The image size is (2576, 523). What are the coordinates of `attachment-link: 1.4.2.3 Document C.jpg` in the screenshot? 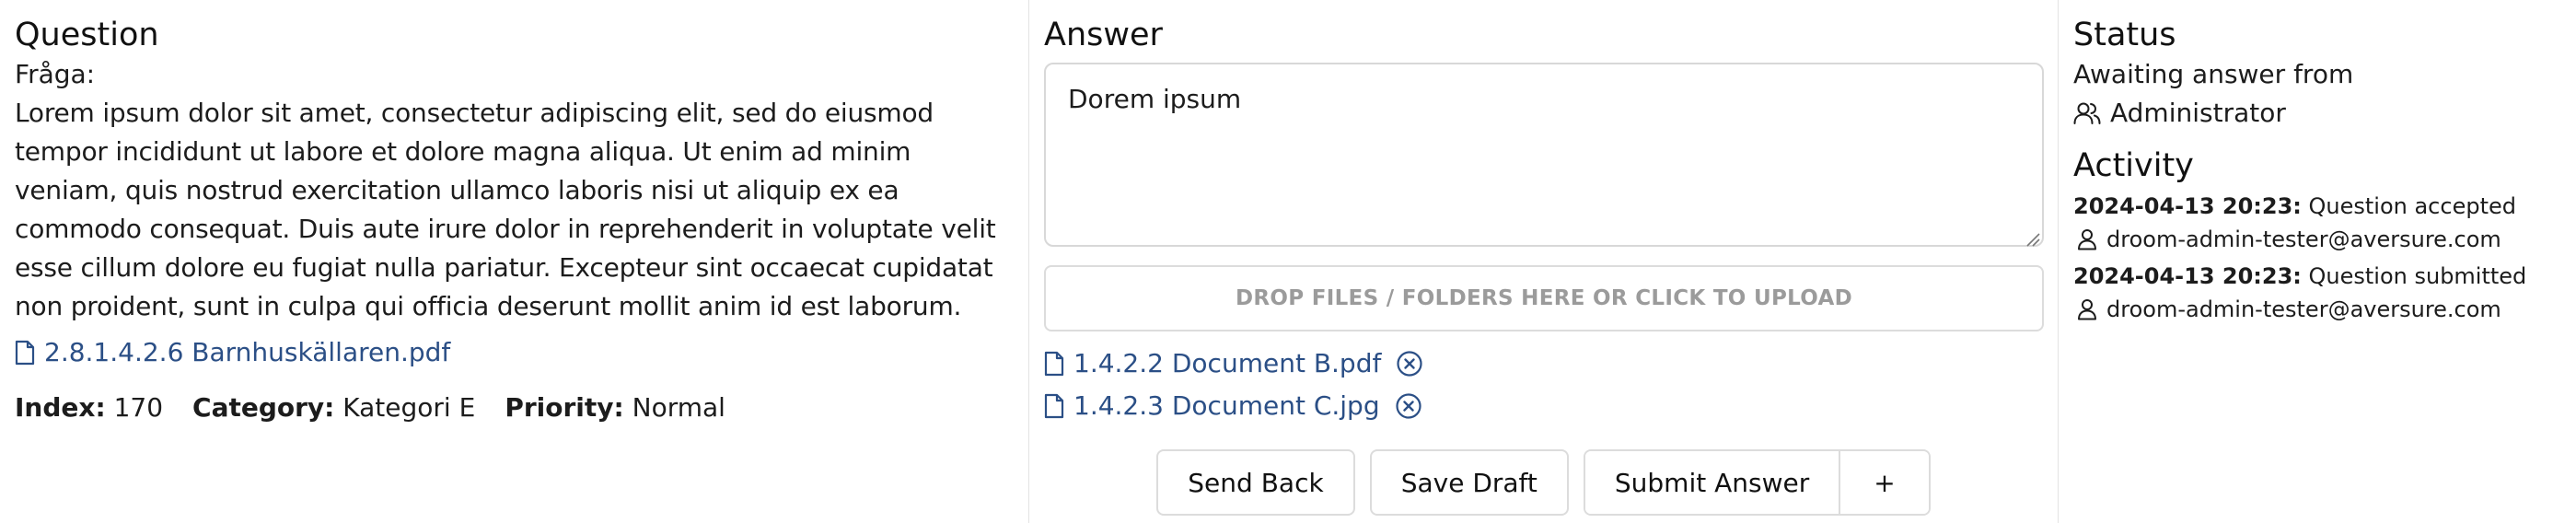 It's located at (1212, 406).